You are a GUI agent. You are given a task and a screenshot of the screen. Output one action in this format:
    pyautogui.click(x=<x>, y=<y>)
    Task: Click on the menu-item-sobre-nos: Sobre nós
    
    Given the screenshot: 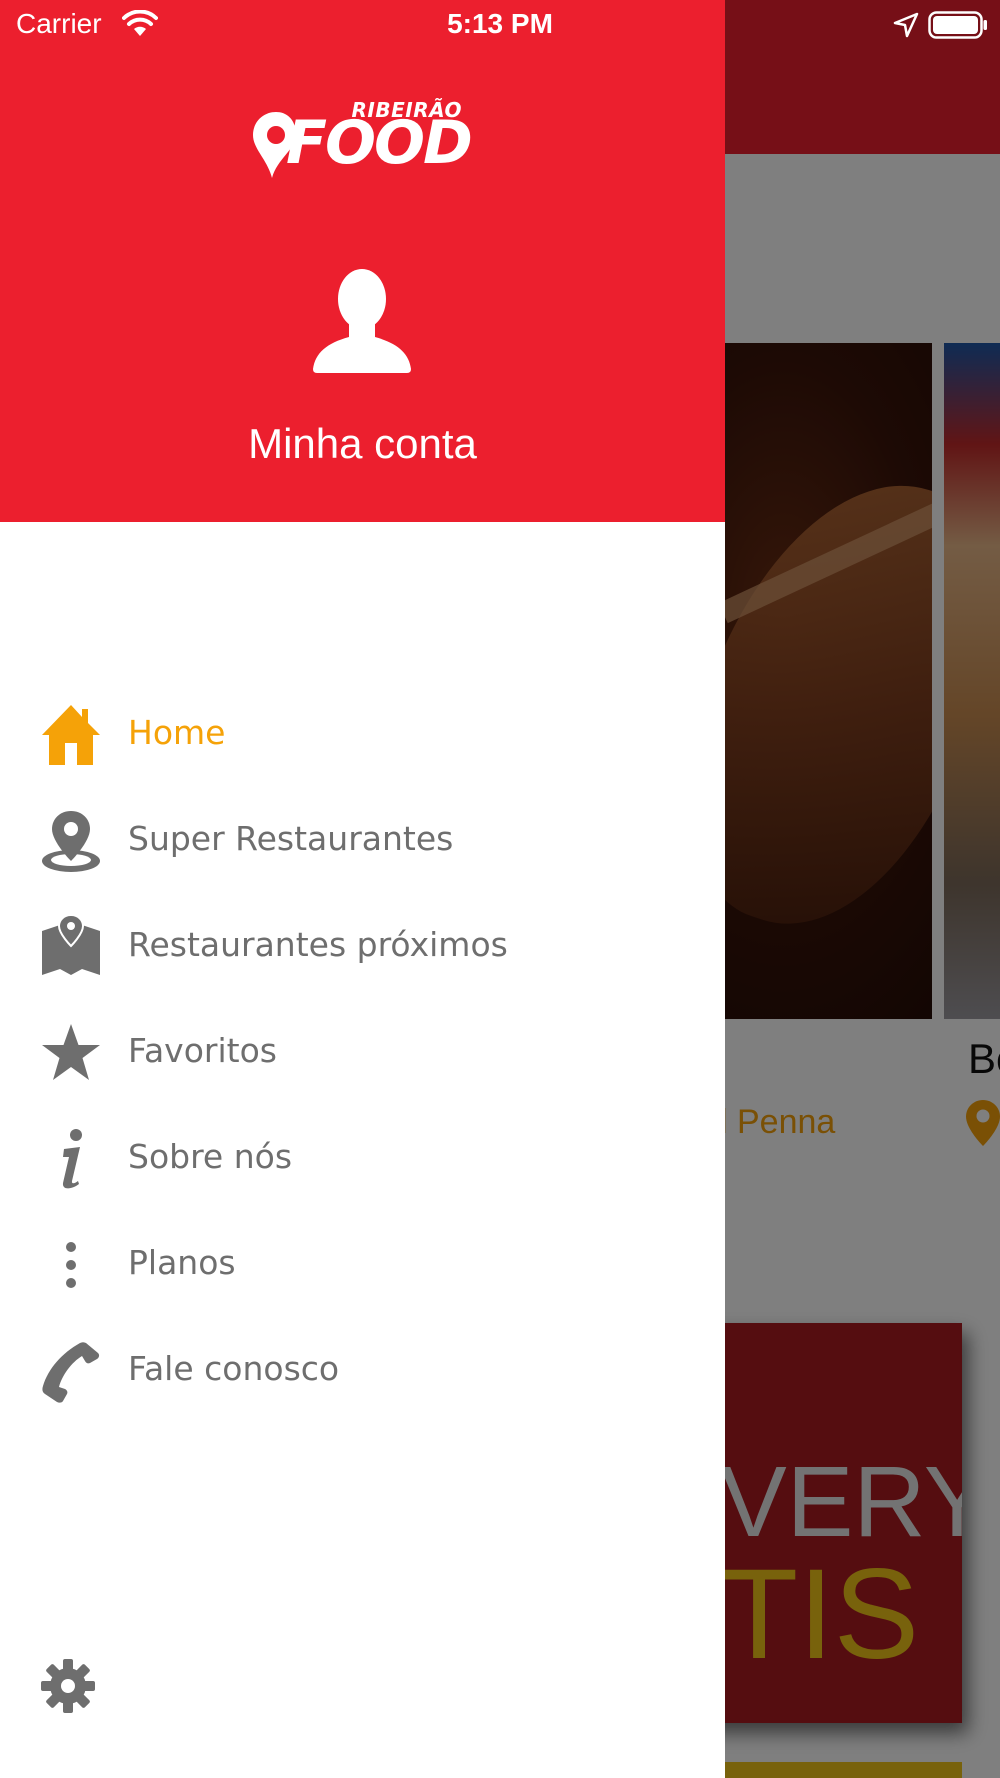 What is the action you would take?
    pyautogui.click(x=362, y=1159)
    